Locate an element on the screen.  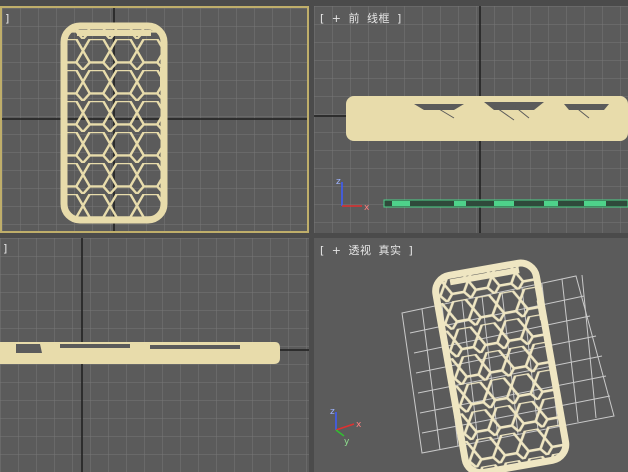
viewport-top-label: ] is located at coordinates (9, 18).